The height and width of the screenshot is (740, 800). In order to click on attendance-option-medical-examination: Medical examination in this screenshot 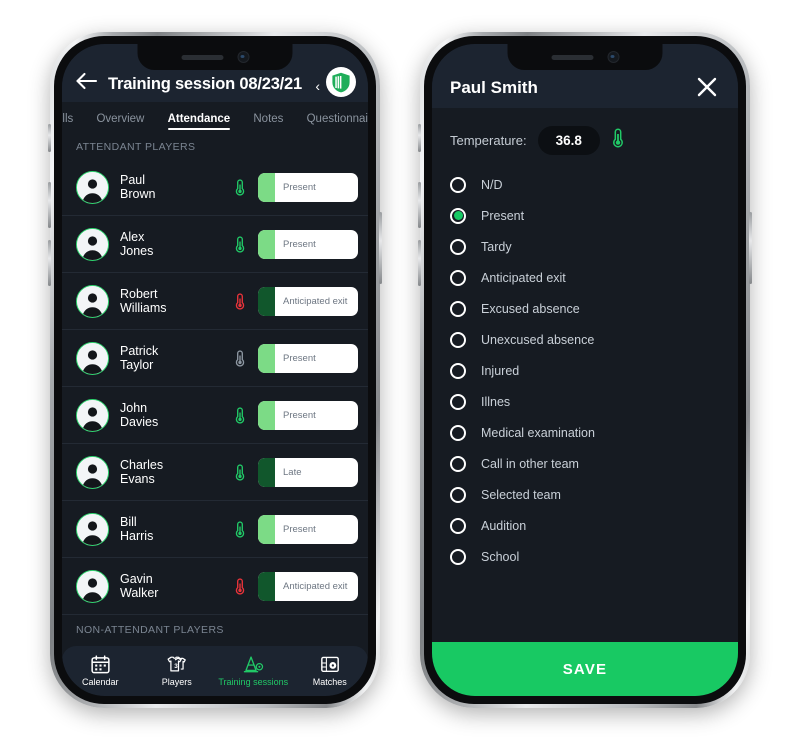, I will do `click(585, 432)`.